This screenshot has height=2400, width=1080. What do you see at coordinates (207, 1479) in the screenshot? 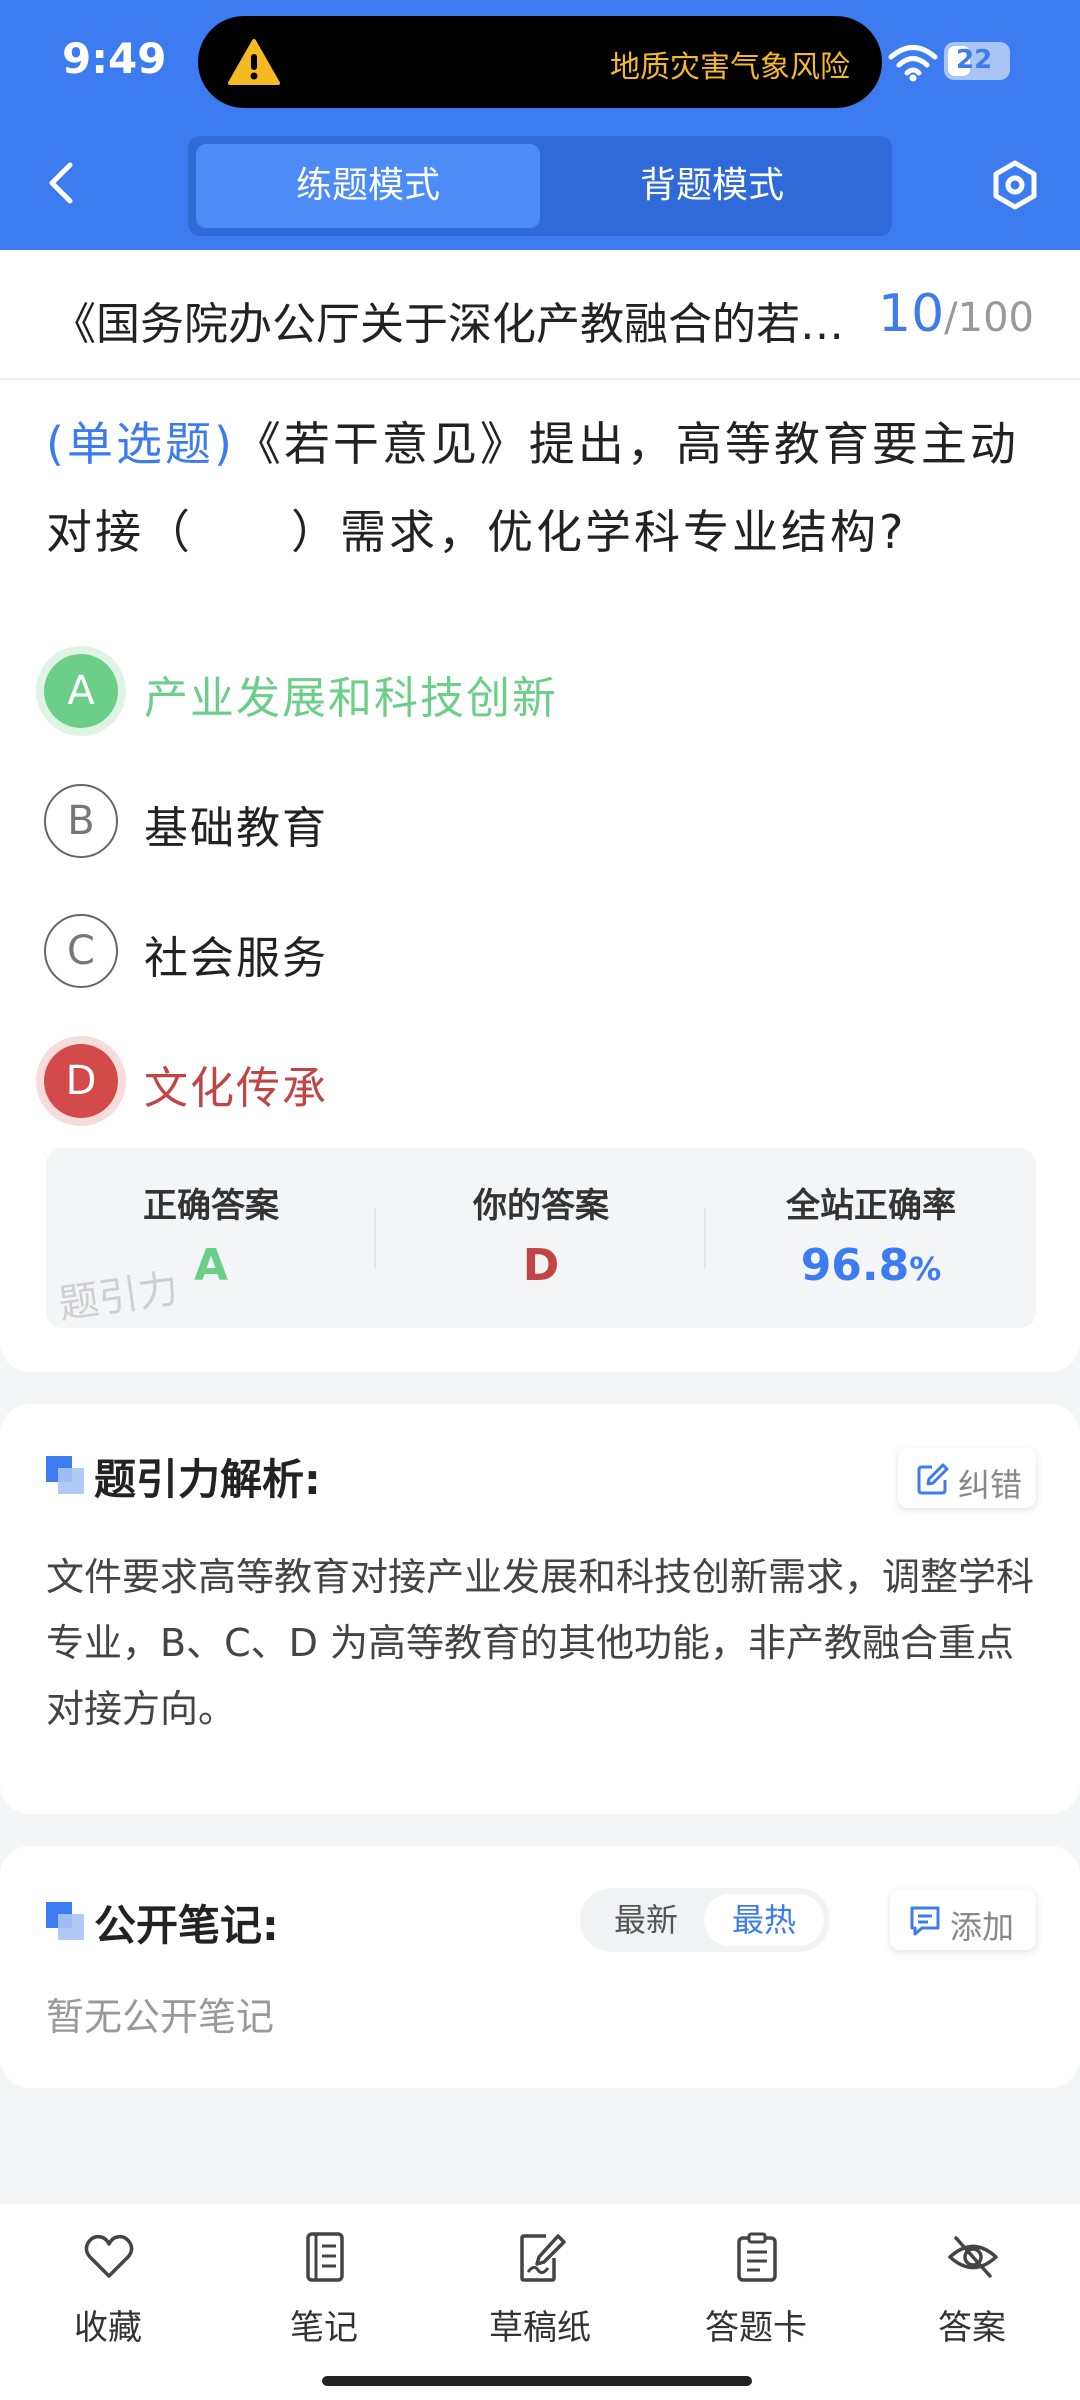
I see `explanation-title: 题引力解析:` at bounding box center [207, 1479].